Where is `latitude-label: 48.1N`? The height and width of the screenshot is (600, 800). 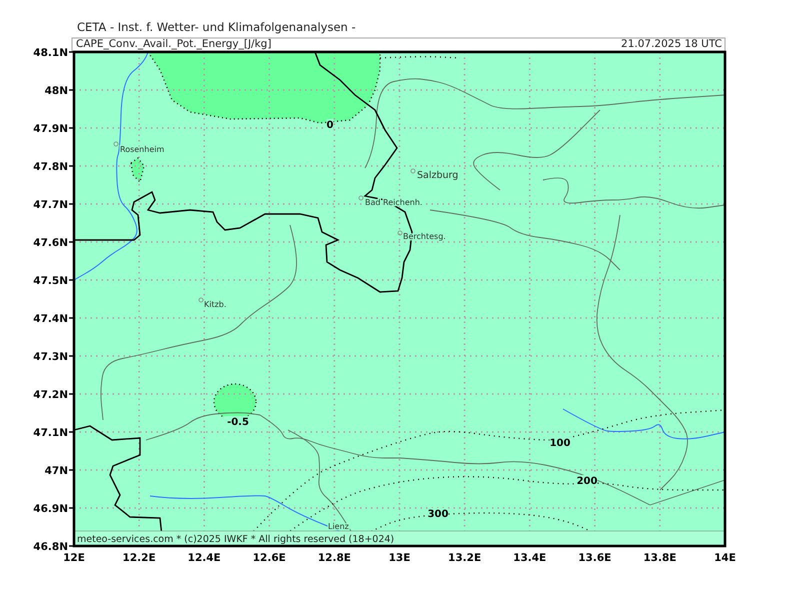 latitude-label: 48.1N is located at coordinates (50, 53).